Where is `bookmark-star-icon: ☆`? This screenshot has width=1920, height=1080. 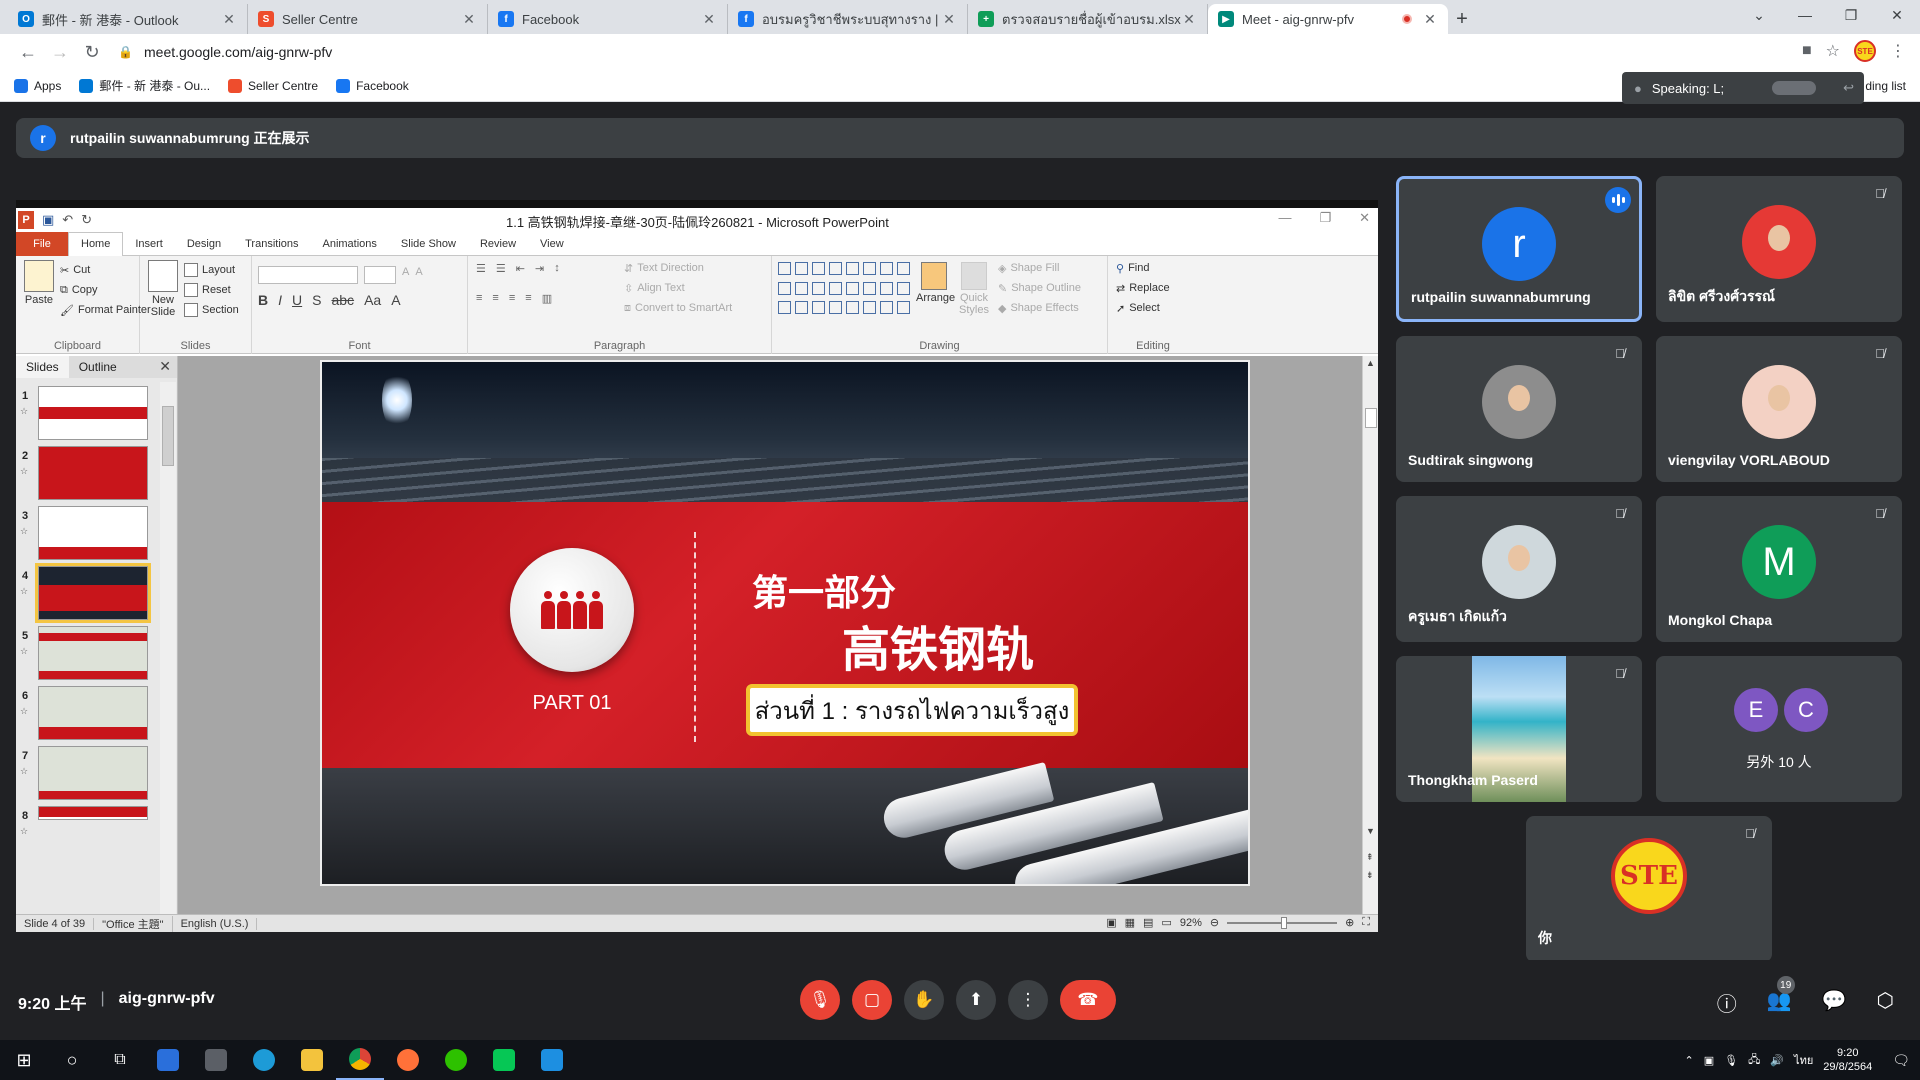
bookmark-star-icon: ☆ is located at coordinates (1833, 51).